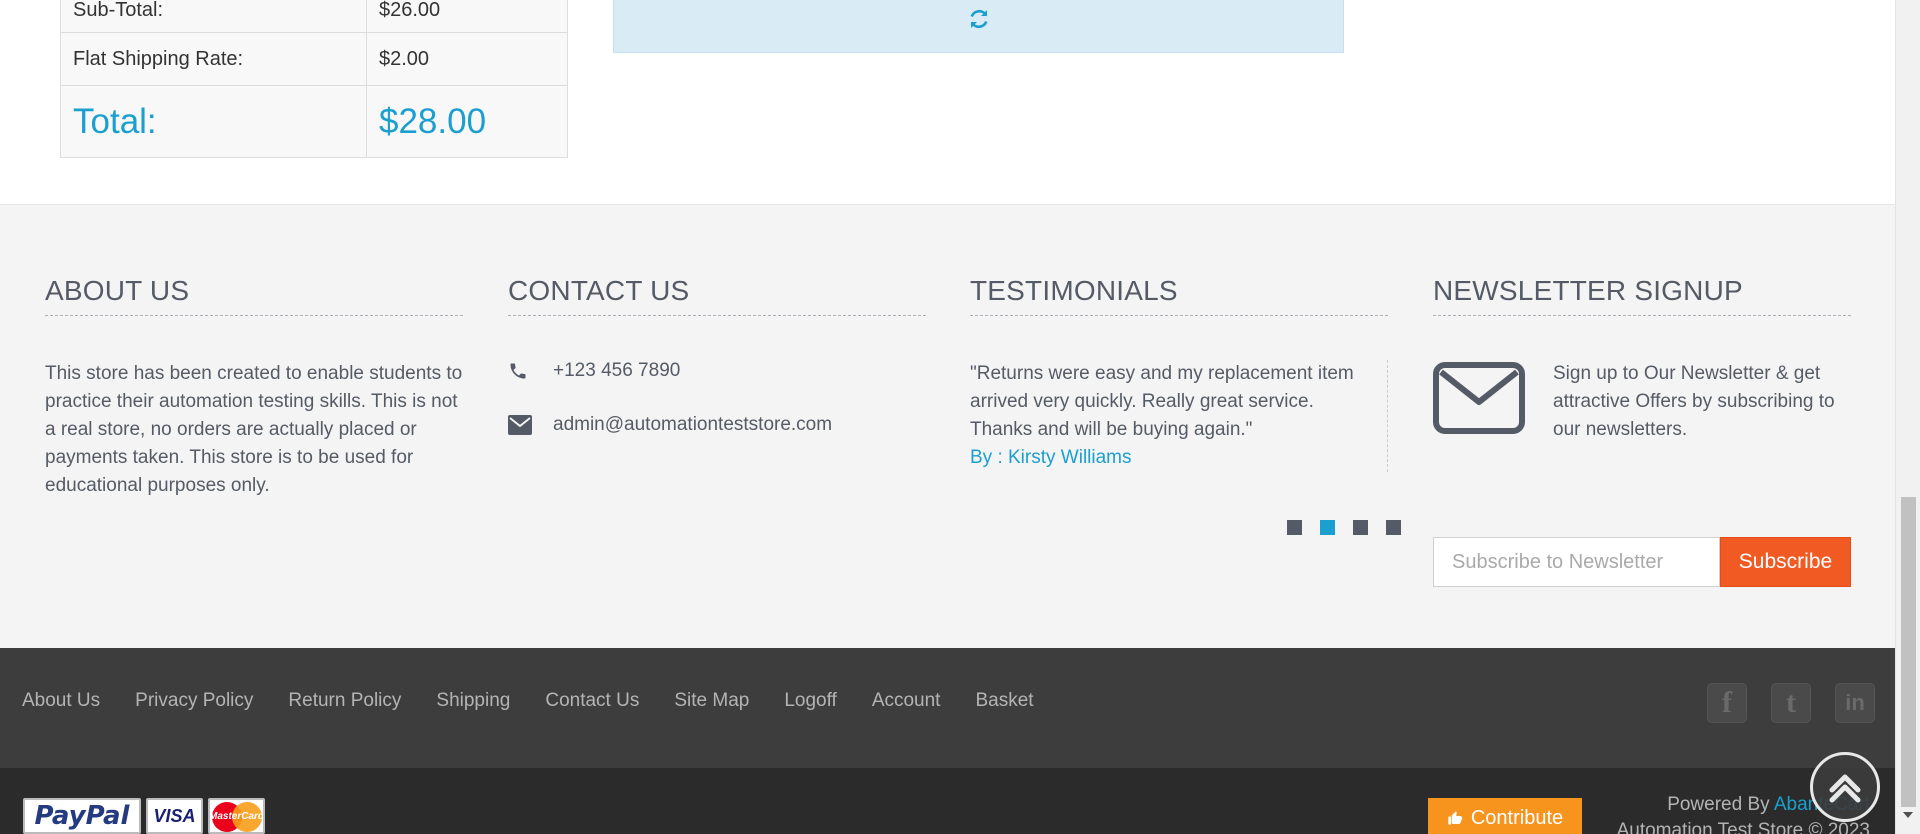 This screenshot has width=1920, height=834. Describe the element at coordinates (344, 700) in the screenshot. I see `footer-link-return-policy: Return Policy` at that location.